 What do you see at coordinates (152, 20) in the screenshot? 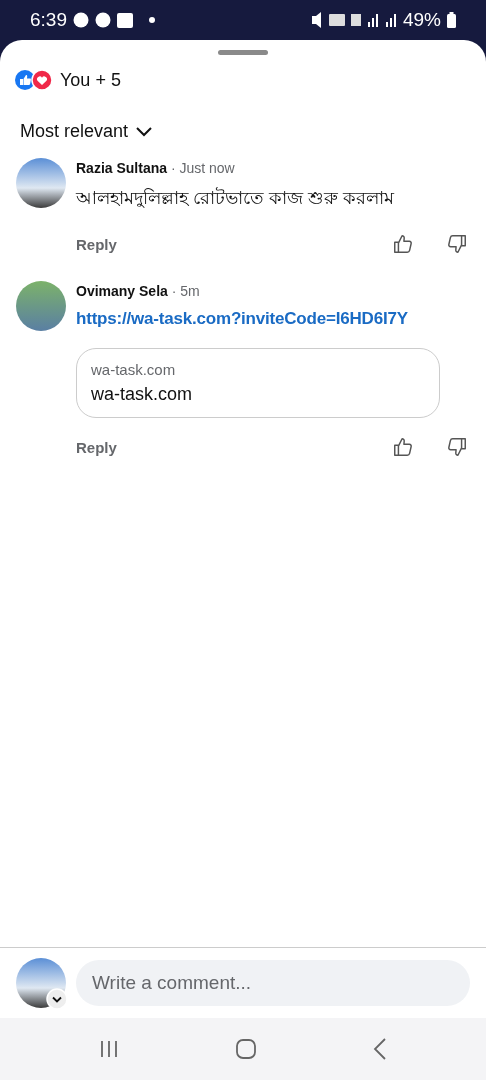
I see `dot-icon` at bounding box center [152, 20].